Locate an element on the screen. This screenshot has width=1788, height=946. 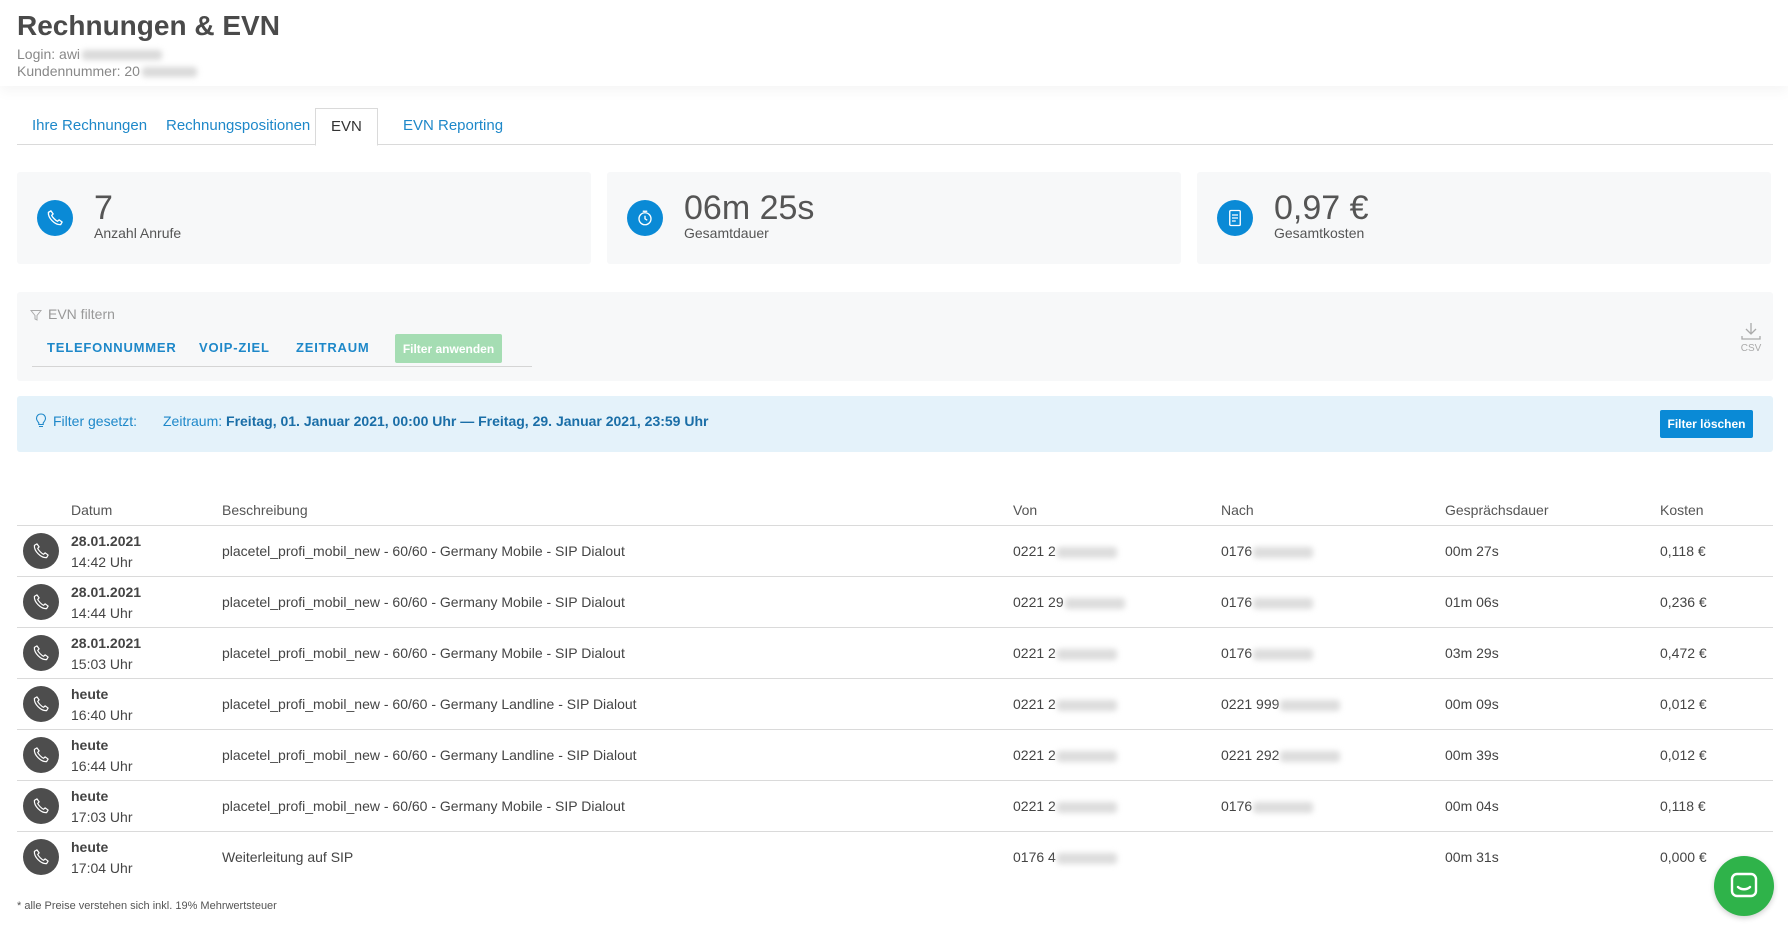
call-time: 14:42 Uhr is located at coordinates (102, 562).